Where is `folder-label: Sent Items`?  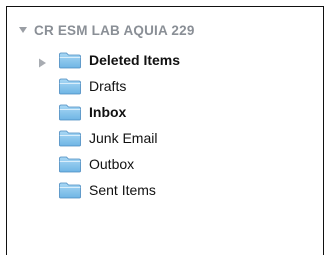 folder-label: Sent Items is located at coordinates (122, 190).